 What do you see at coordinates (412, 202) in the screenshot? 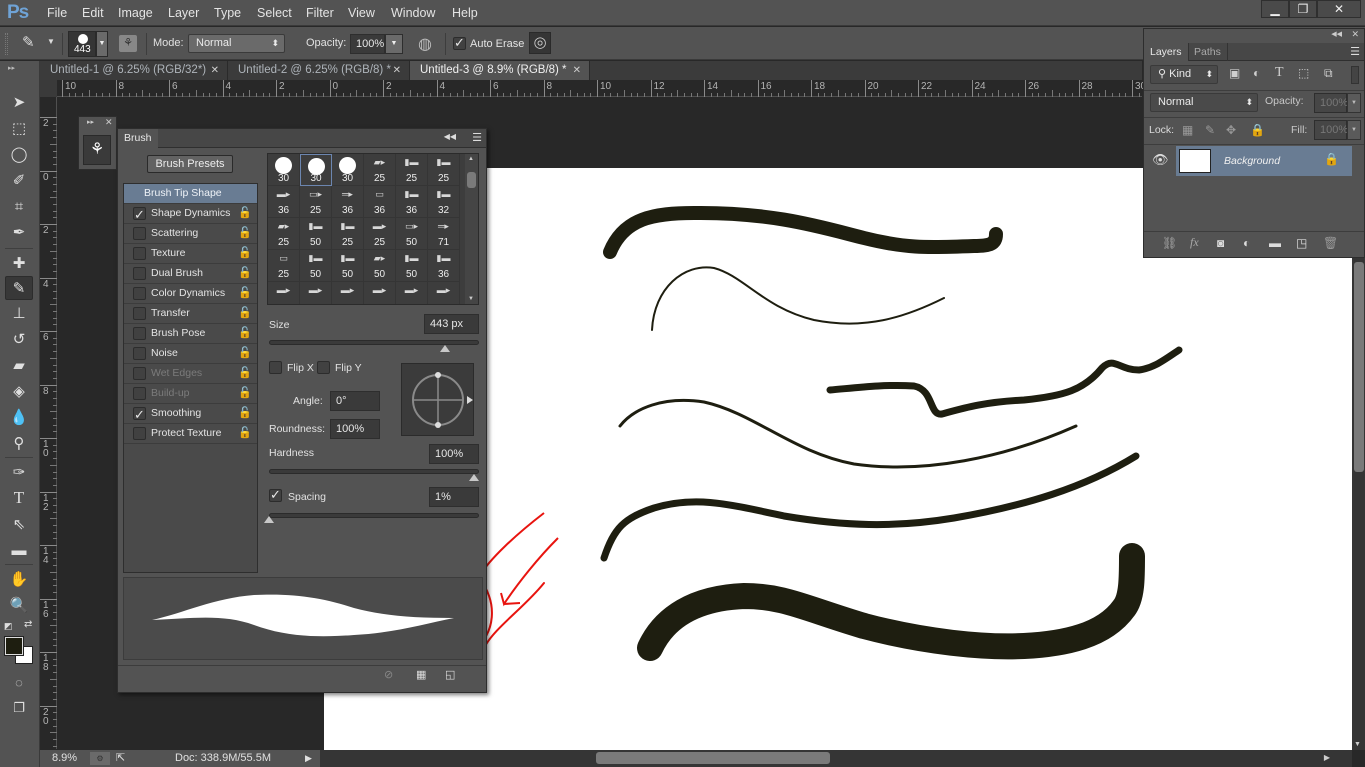
I see `brush-tip-preset: ▮▬ 36` at bounding box center [412, 202].